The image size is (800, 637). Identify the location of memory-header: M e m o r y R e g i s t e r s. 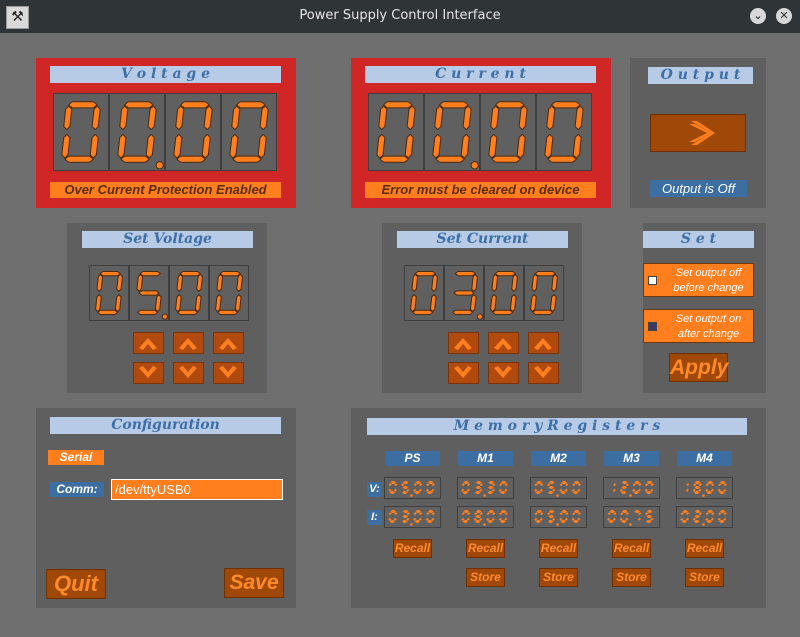
(557, 426).